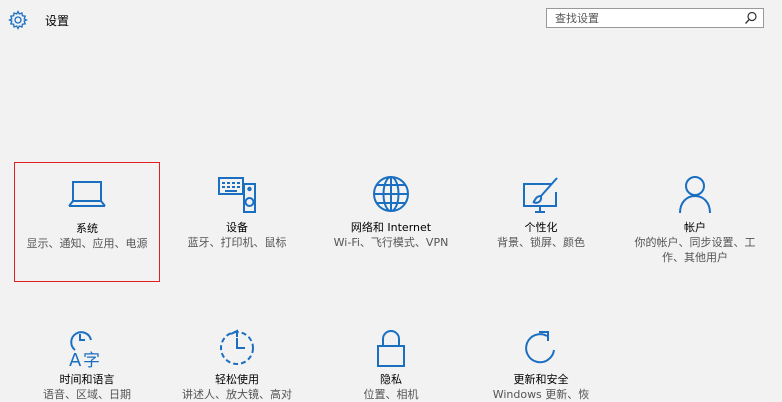  What do you see at coordinates (541, 379) in the screenshot?
I see `tile-label: 更新和安全` at bounding box center [541, 379].